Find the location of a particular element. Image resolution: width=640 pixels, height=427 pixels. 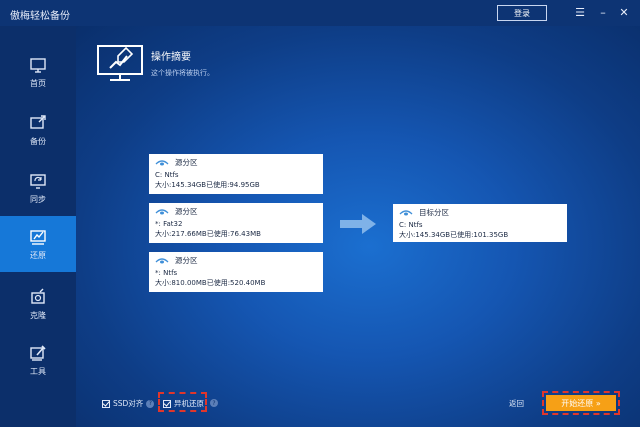

back-button: 返回 is located at coordinates (516, 403).